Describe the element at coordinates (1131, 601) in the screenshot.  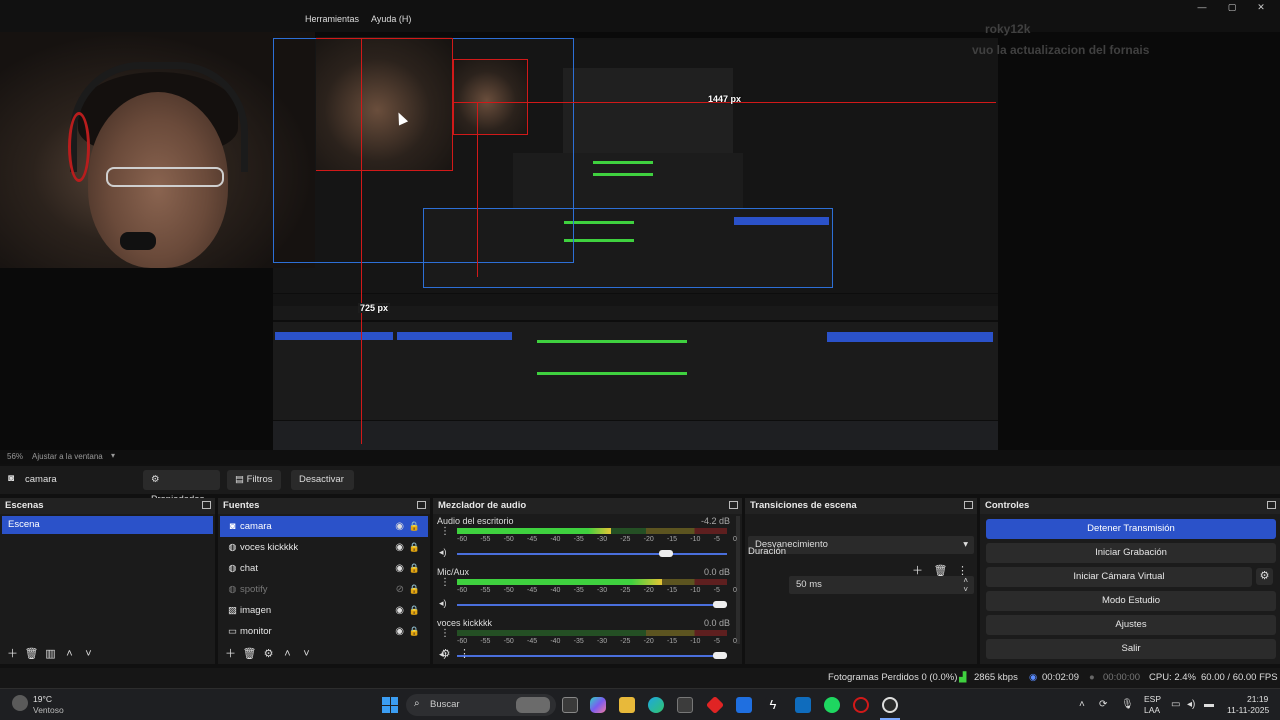
I see `studio-mode-button: Modo Estudio` at that location.